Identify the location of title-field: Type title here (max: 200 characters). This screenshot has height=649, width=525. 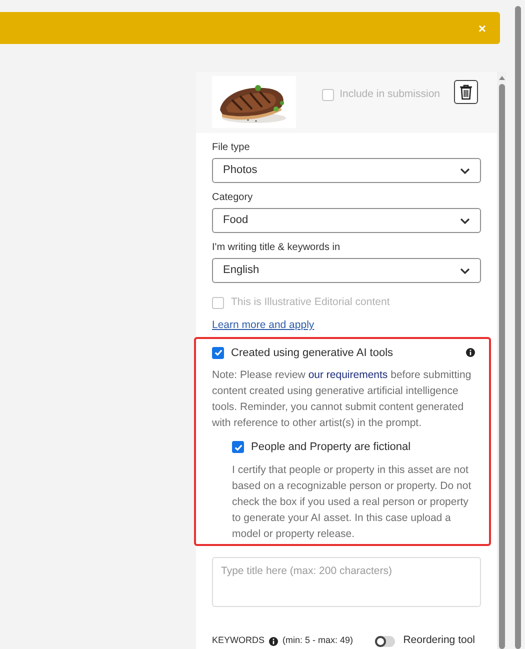
(346, 582).